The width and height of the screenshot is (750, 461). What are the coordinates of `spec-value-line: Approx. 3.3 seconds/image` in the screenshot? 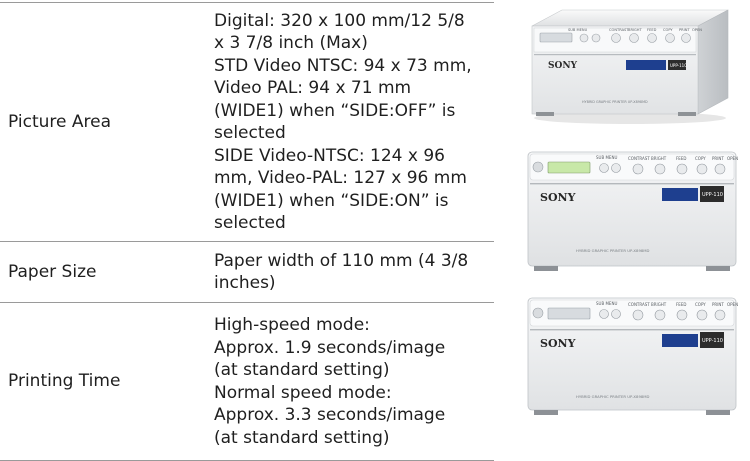 It's located at (330, 415).